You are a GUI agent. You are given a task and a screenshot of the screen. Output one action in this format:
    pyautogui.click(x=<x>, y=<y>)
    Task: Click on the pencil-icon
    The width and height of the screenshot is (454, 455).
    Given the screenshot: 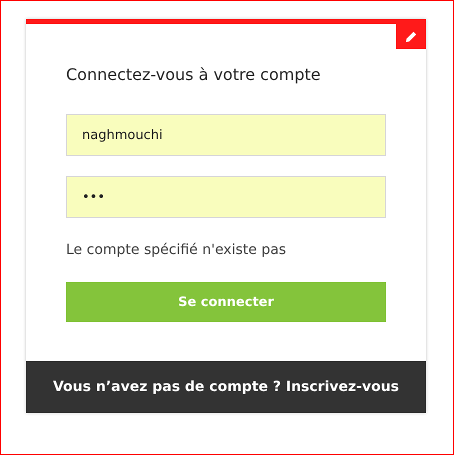 What is the action you would take?
    pyautogui.click(x=411, y=36)
    